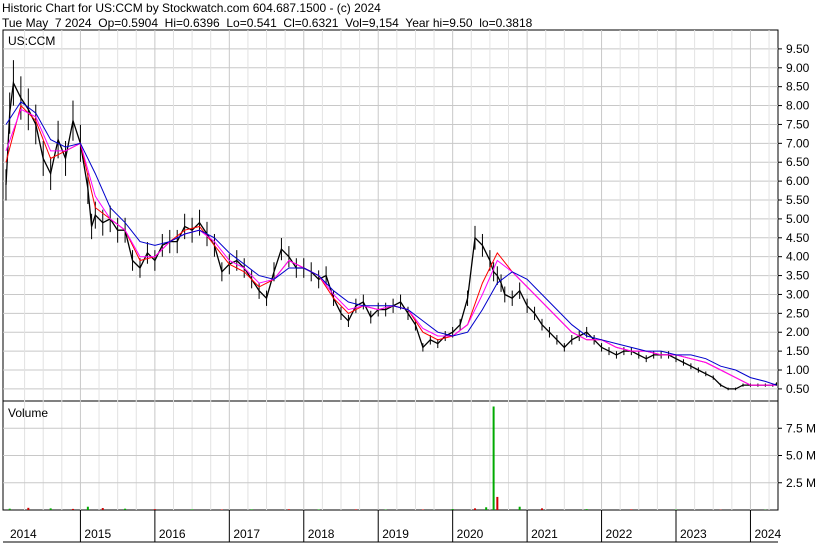 Image resolution: width=830 pixels, height=543 pixels. I want to click on volume-tick-label: 5.0 M, so click(801, 456).